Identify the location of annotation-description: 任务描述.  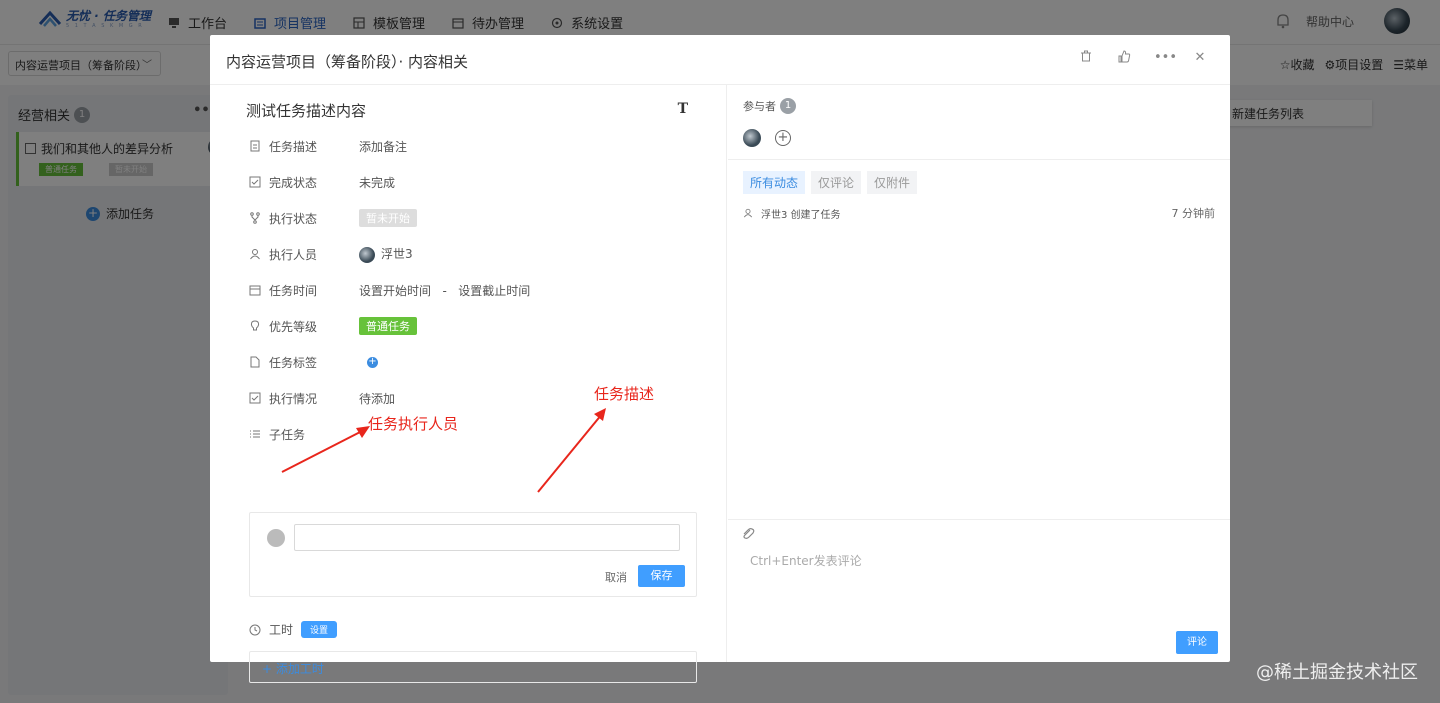
(624, 394).